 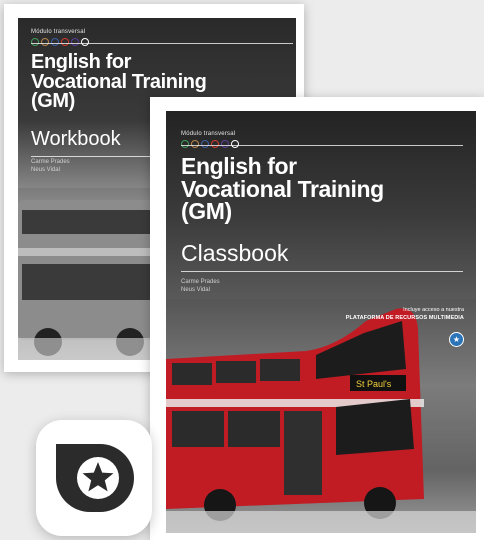 I want to click on star-badge-icon: ★, so click(x=456, y=339).